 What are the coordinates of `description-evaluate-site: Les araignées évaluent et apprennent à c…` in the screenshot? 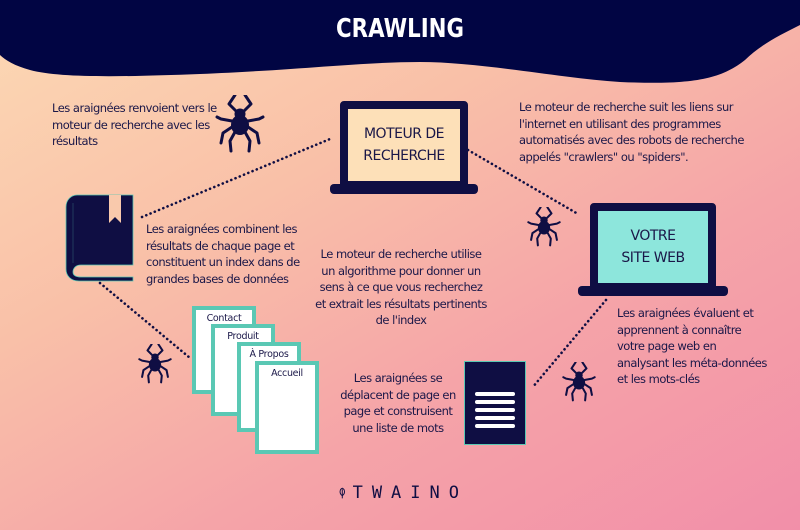 It's located at (692, 346).